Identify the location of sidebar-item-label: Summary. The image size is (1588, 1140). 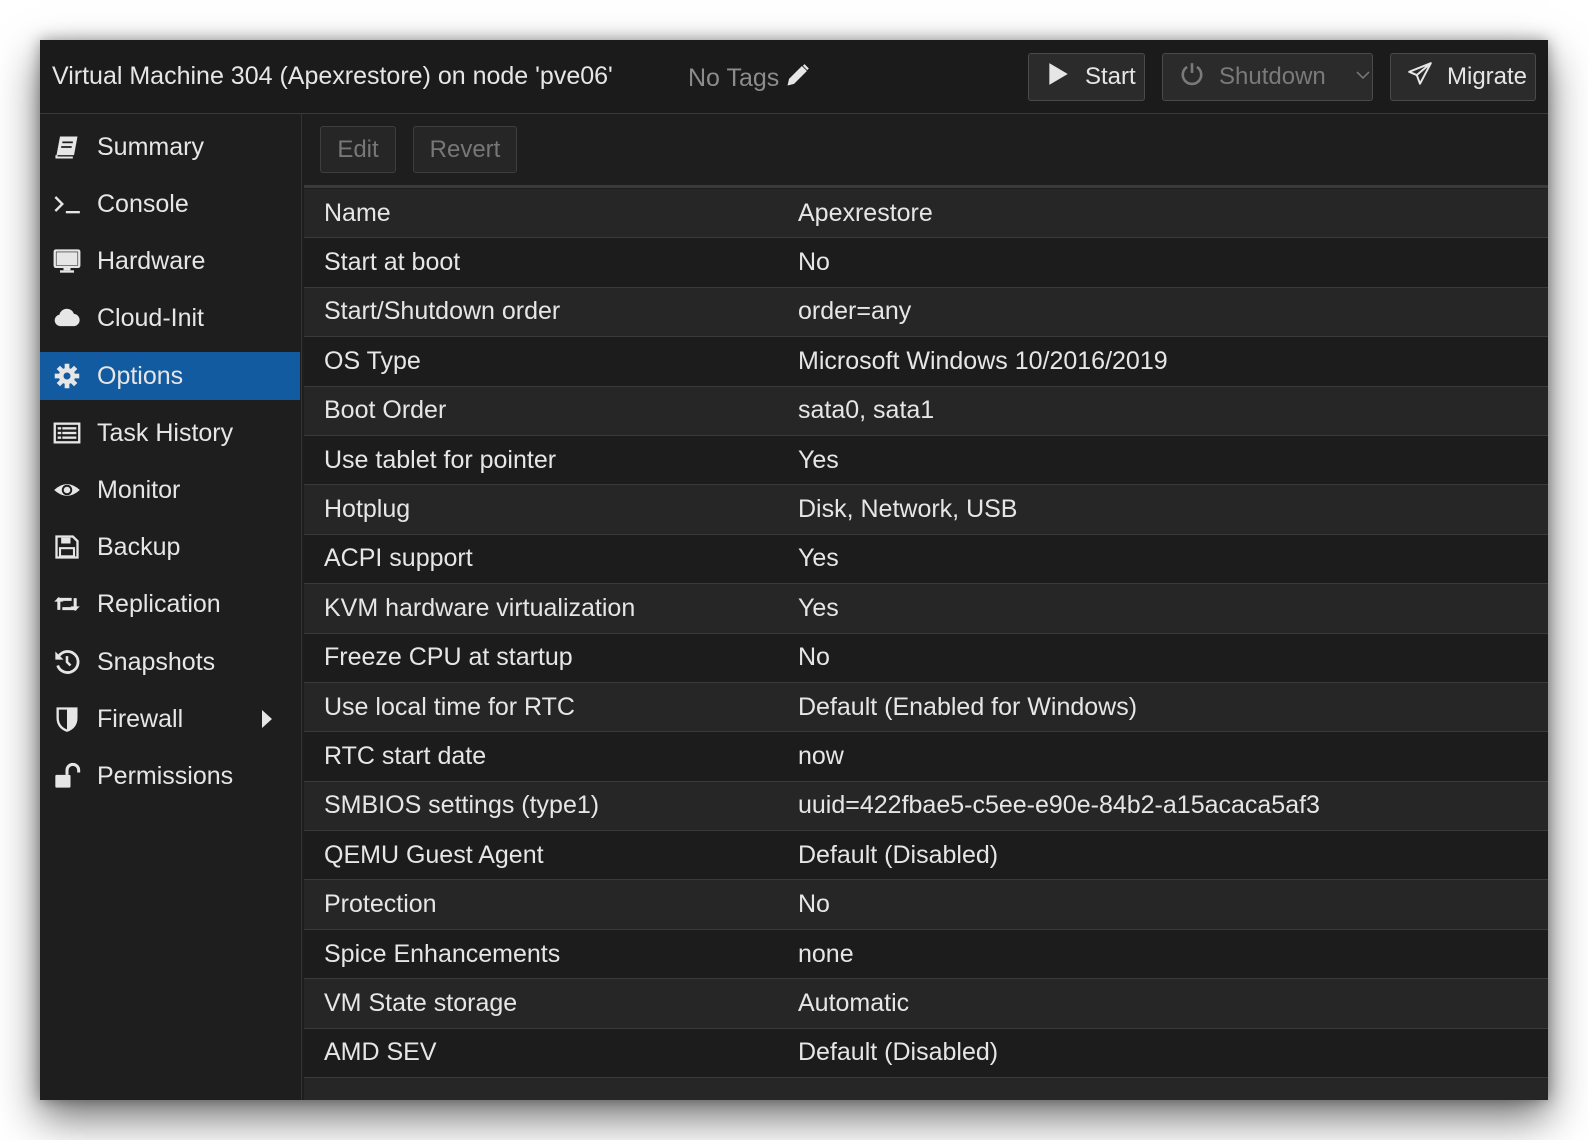
(150, 146).